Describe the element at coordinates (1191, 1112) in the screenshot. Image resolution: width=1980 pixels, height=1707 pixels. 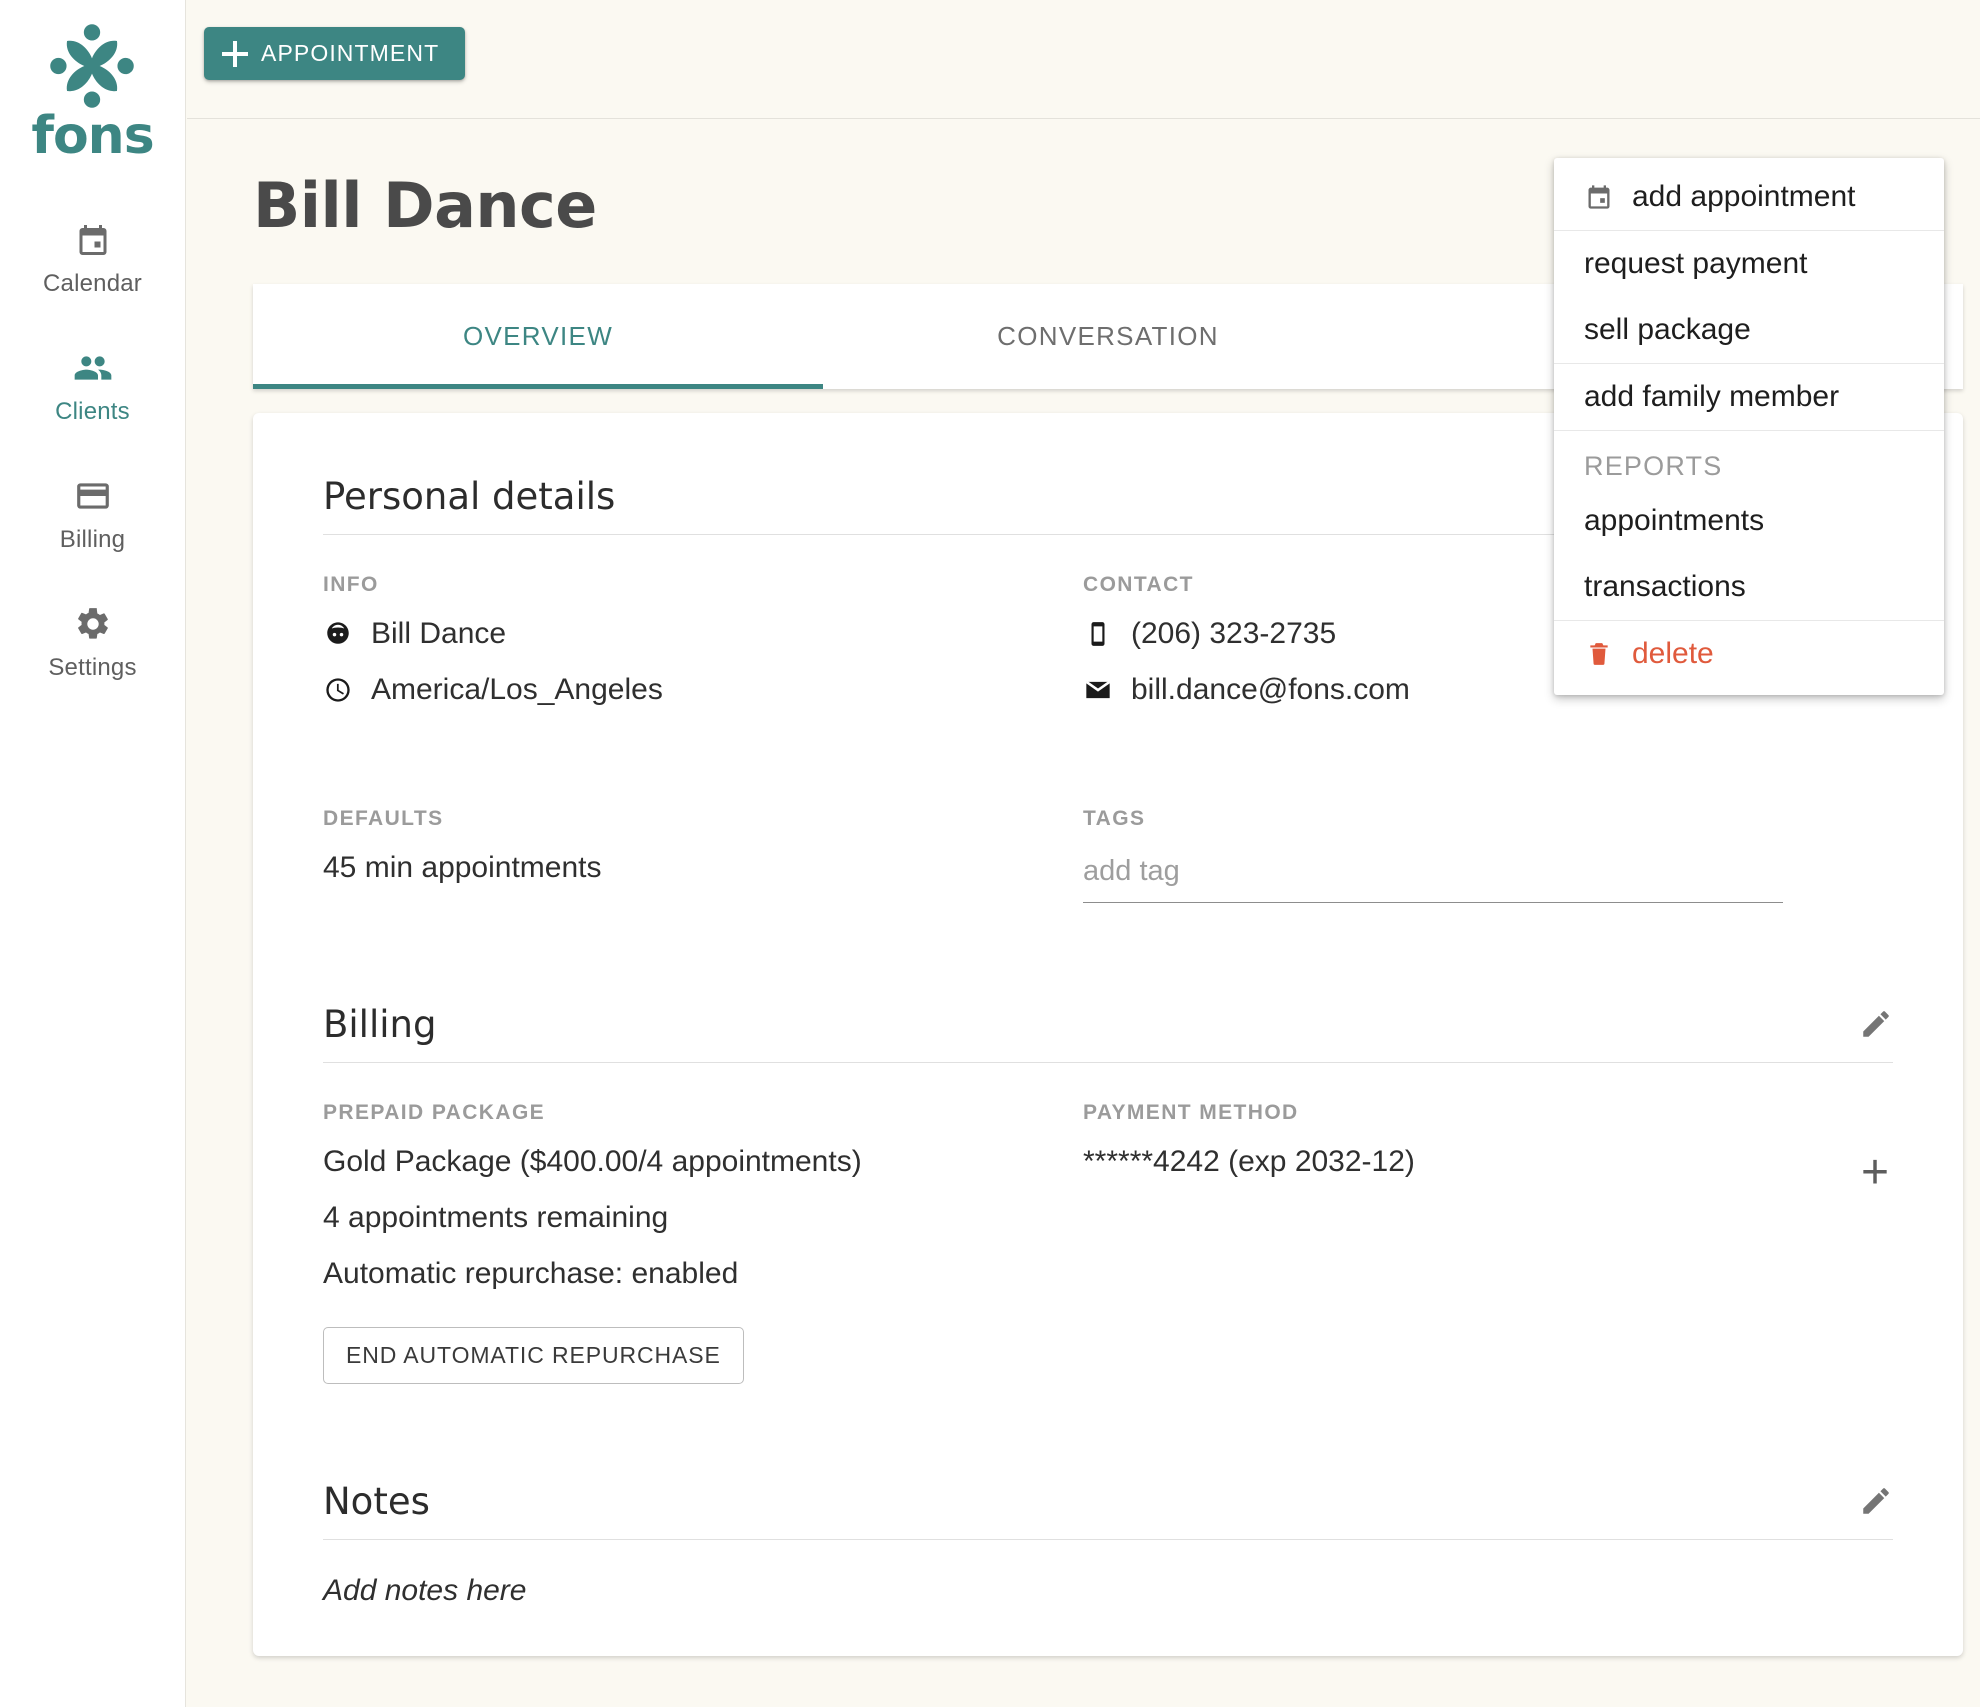
I see `payment-method-label: PAYMENT METHOD` at that location.